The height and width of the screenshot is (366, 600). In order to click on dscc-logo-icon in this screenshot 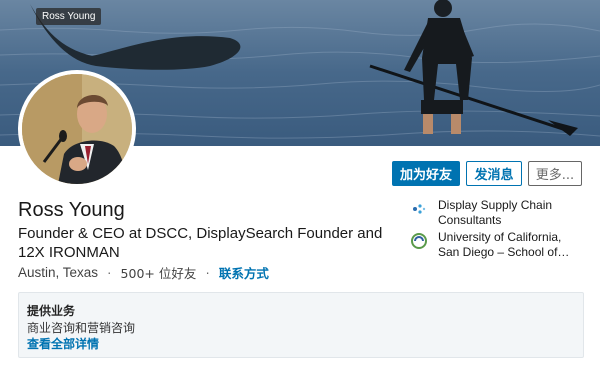, I will do `click(419, 209)`.